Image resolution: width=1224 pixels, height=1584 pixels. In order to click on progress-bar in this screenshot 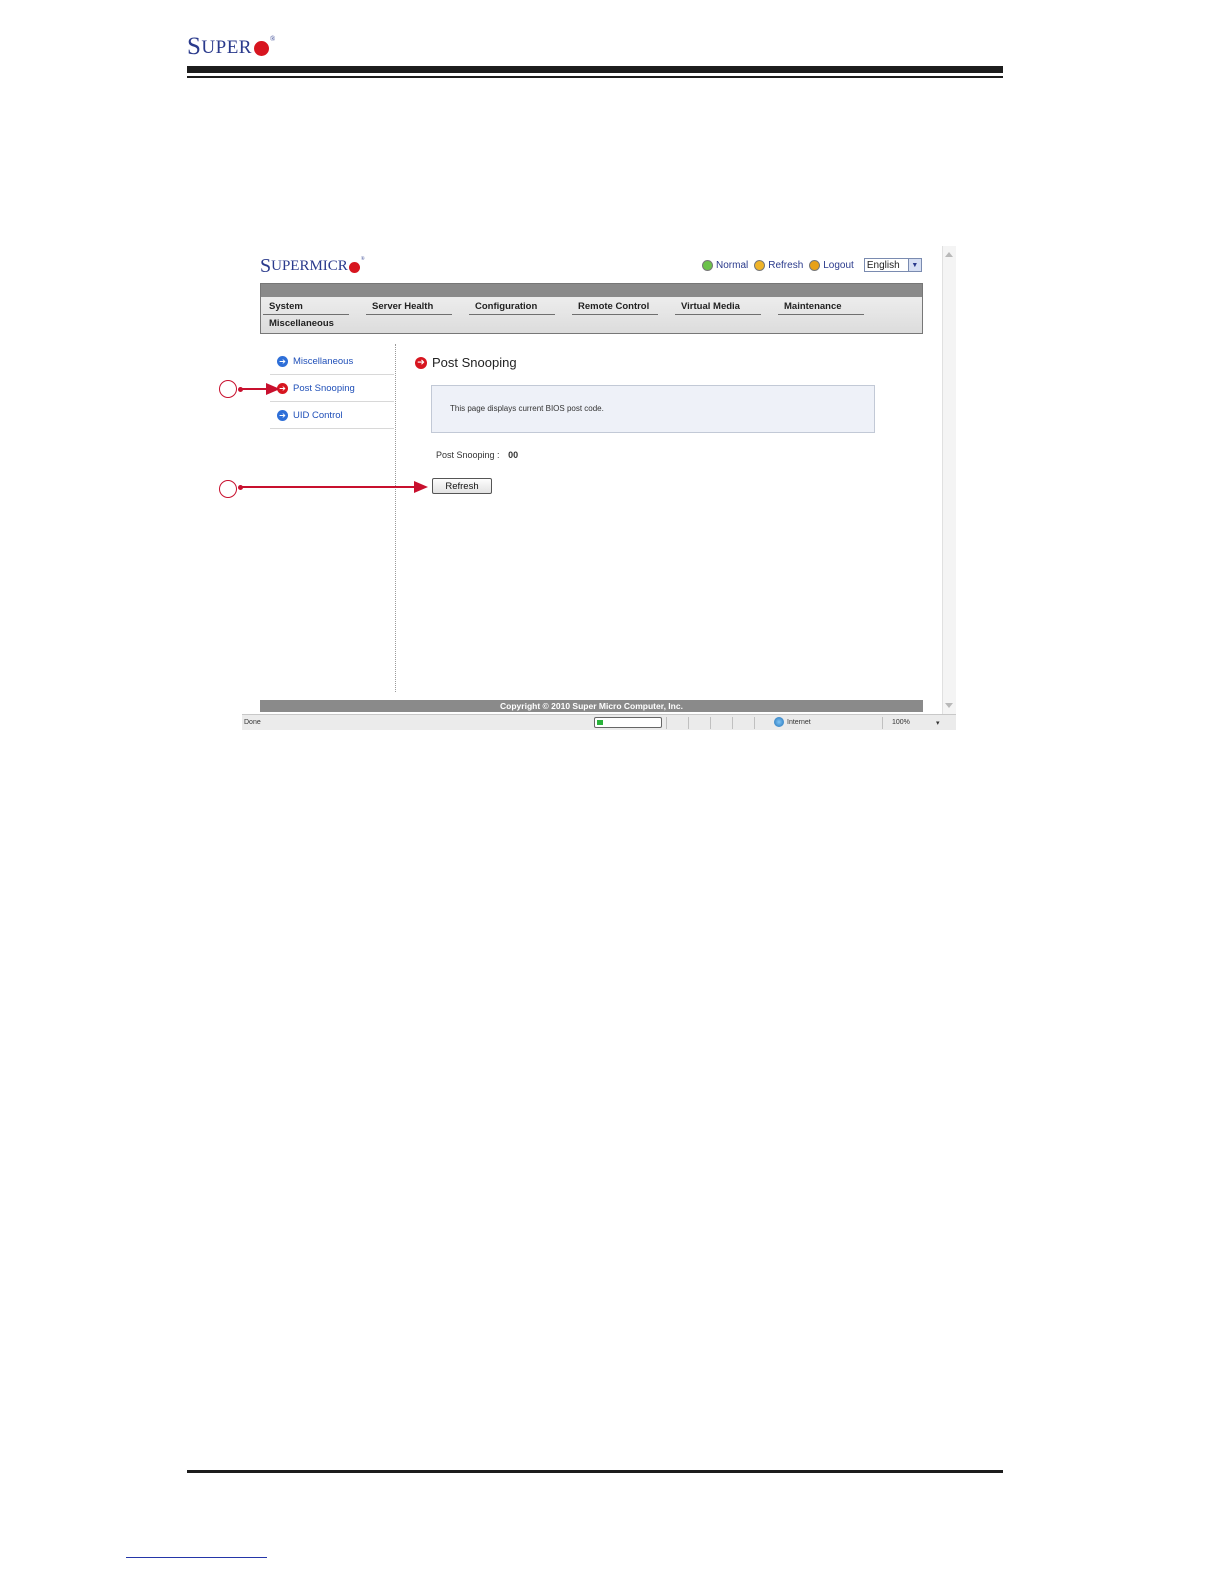, I will do `click(628, 722)`.